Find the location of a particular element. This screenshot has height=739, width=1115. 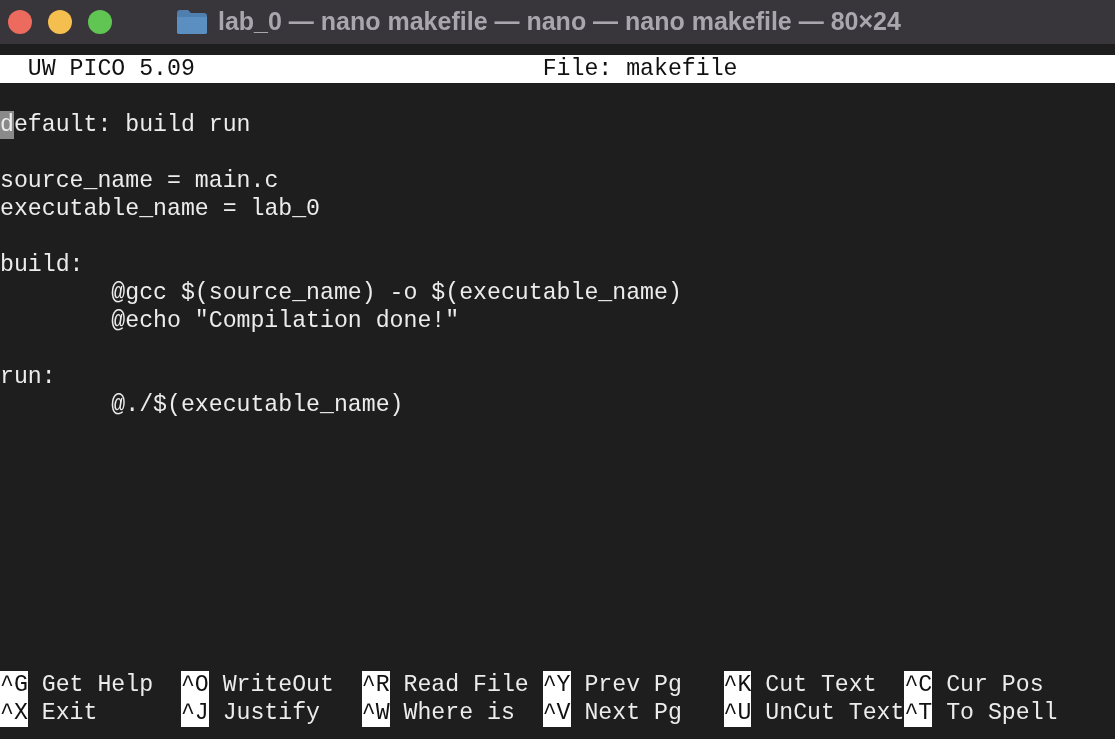

shortcut-label: Next Pg is located at coordinates (633, 713).